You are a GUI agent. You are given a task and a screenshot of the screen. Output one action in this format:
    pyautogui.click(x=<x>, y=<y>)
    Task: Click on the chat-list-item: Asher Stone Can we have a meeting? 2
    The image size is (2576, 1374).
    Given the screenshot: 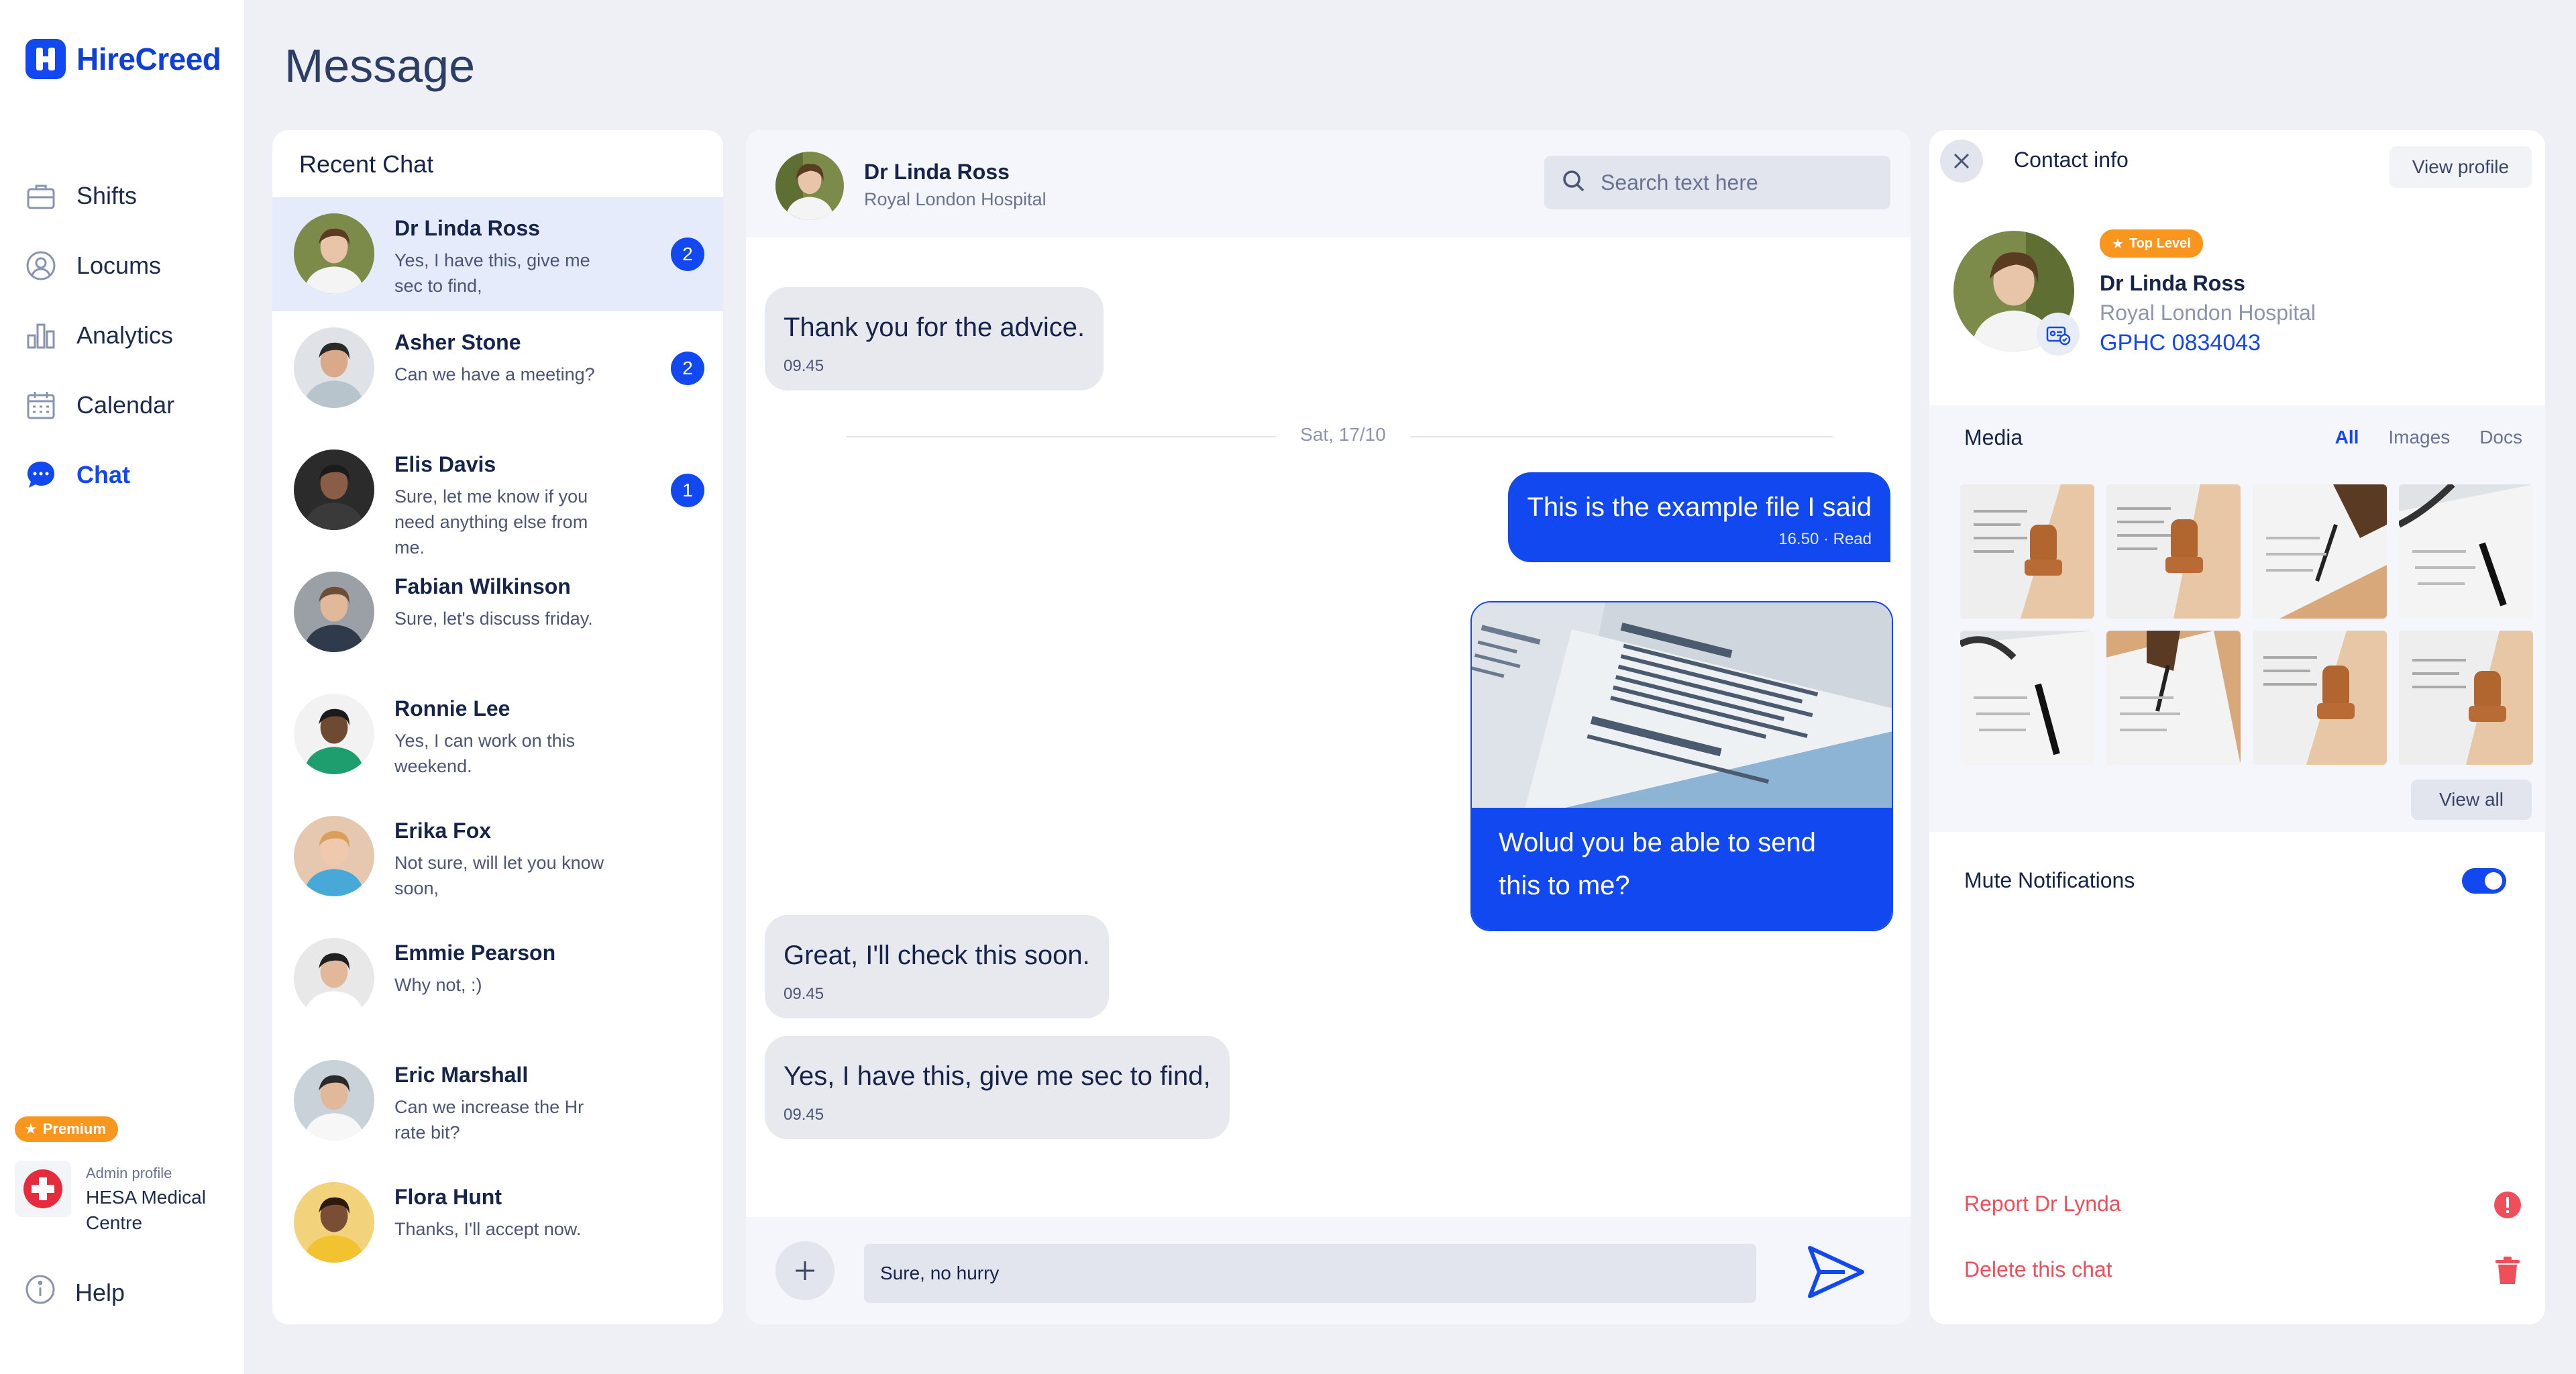 What is the action you would take?
    pyautogui.click(x=497, y=372)
    